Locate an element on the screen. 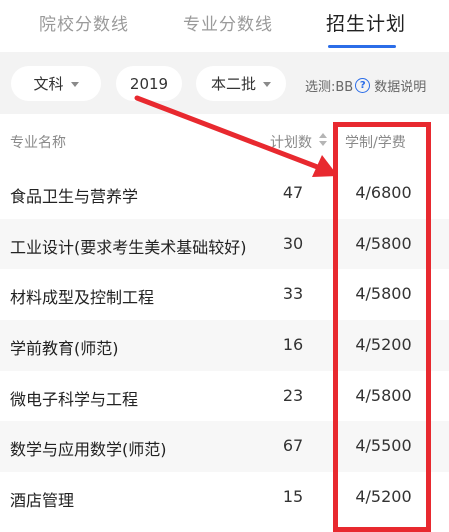  plan-count: 33 is located at coordinates (293, 294).